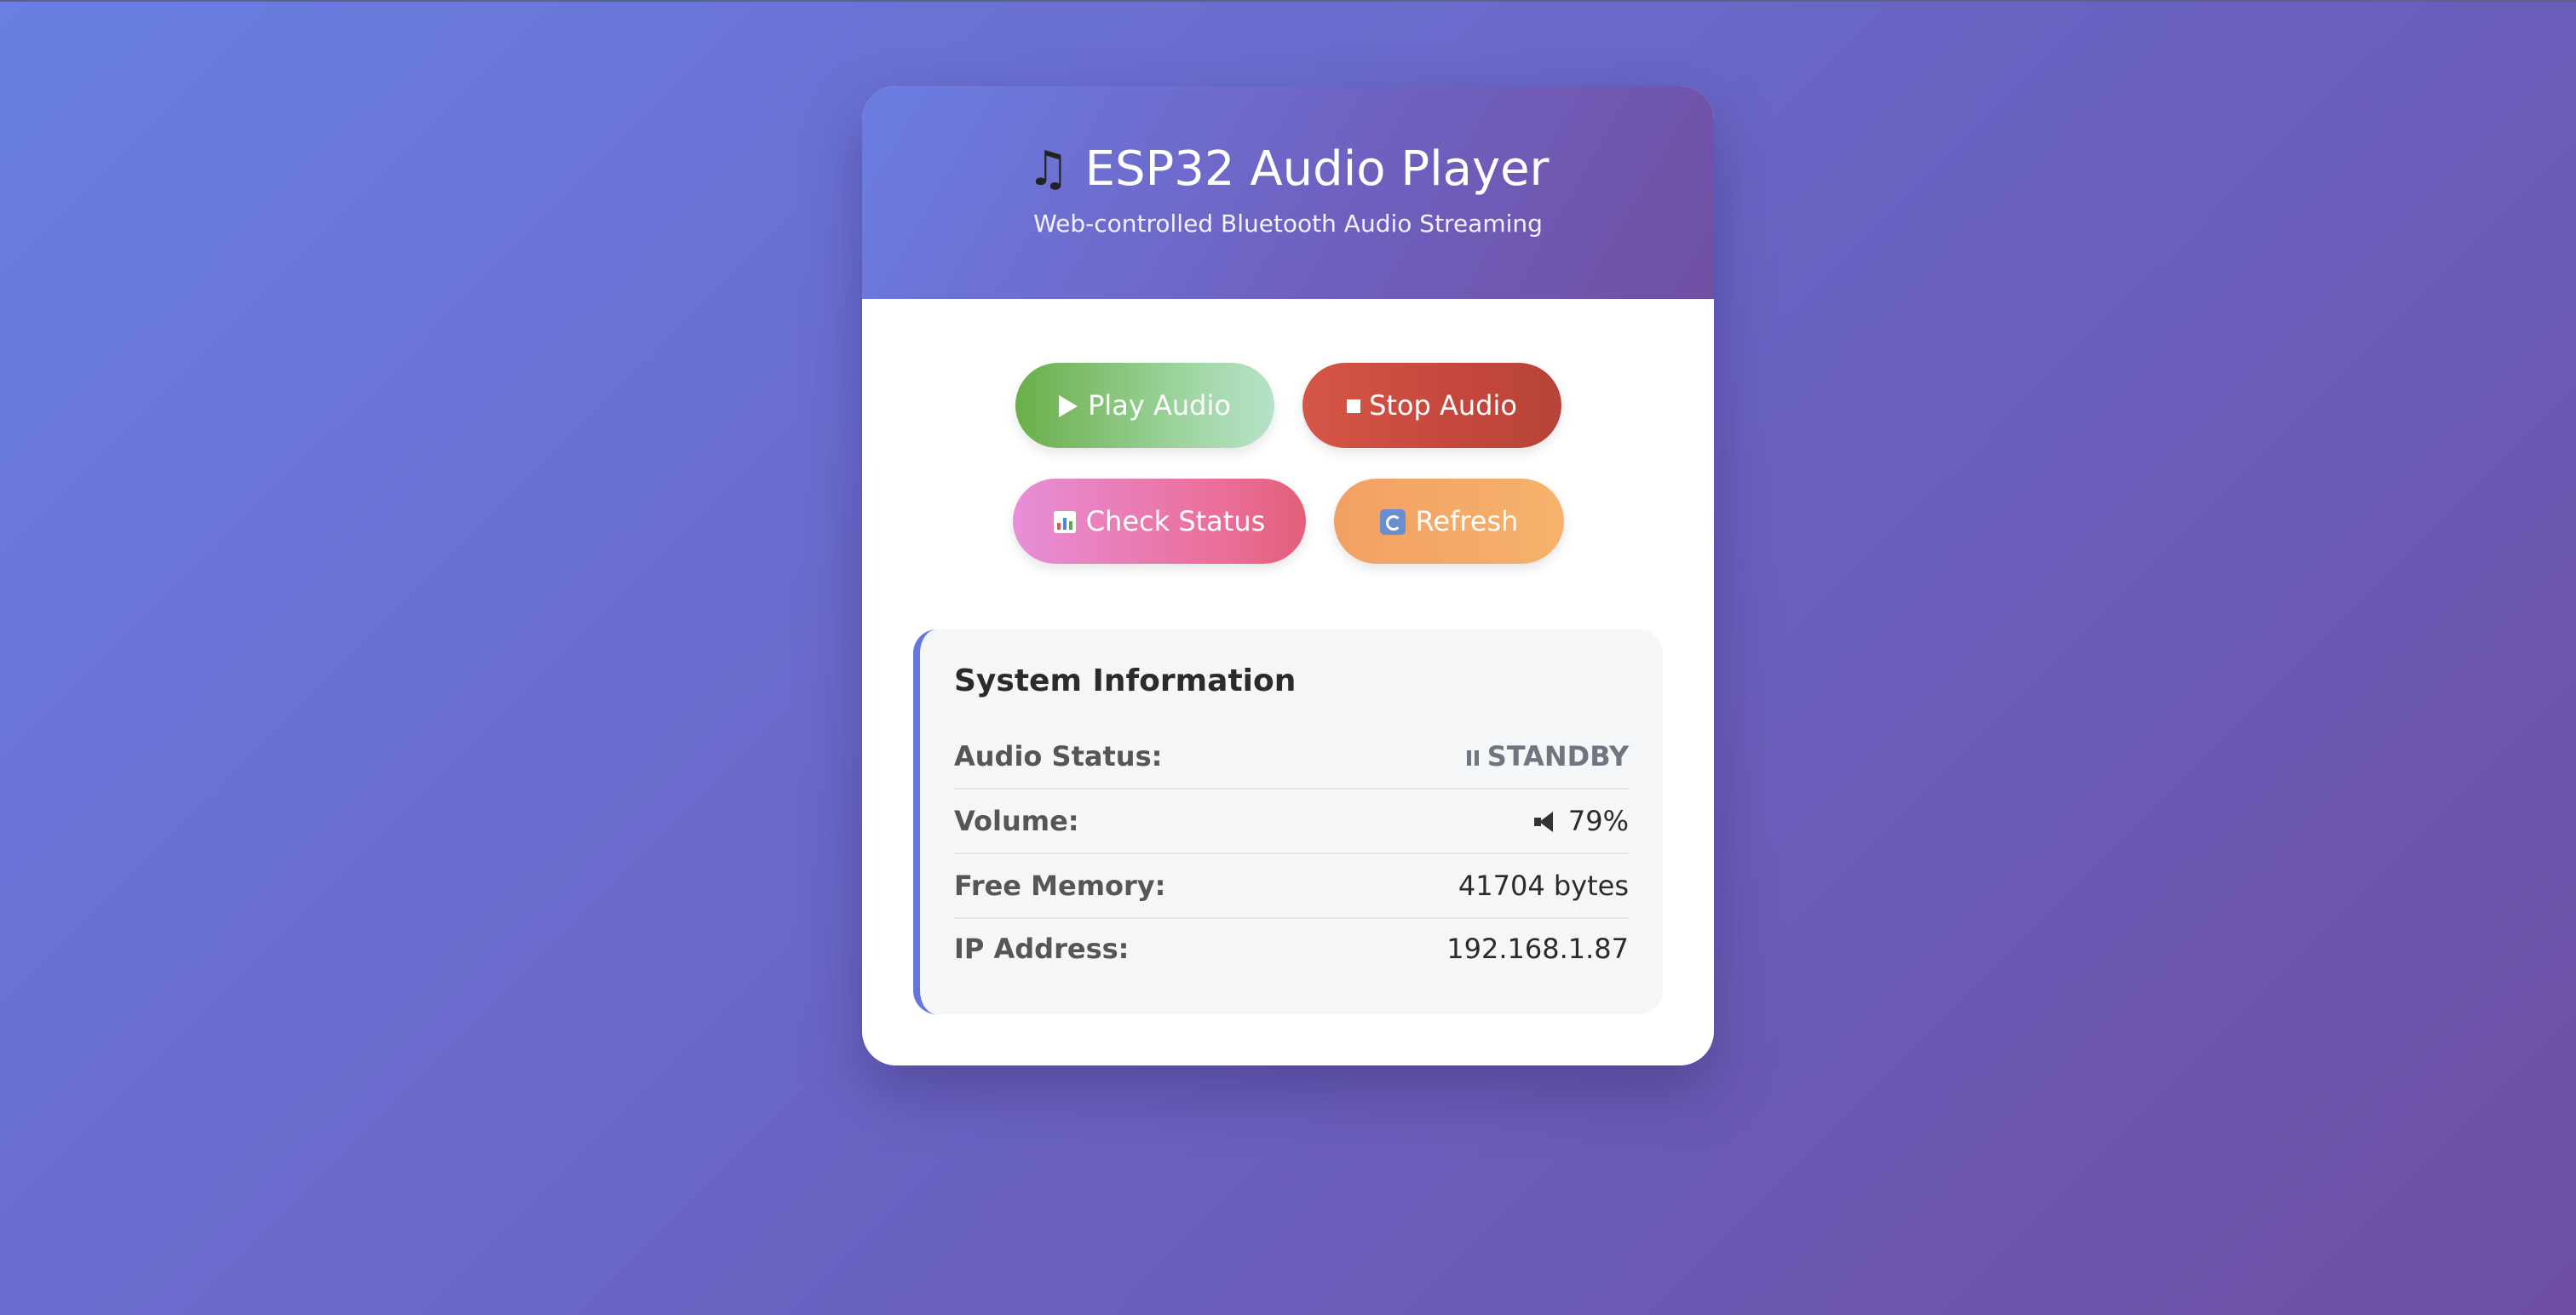 This screenshot has height=1315, width=2576. What do you see at coordinates (1558, 756) in the screenshot?
I see `audio-status-text: STANDBY` at bounding box center [1558, 756].